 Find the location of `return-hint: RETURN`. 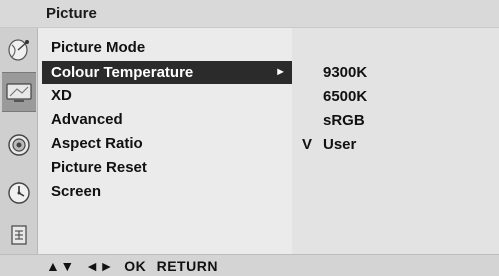

return-hint: RETURN is located at coordinates (187, 266).